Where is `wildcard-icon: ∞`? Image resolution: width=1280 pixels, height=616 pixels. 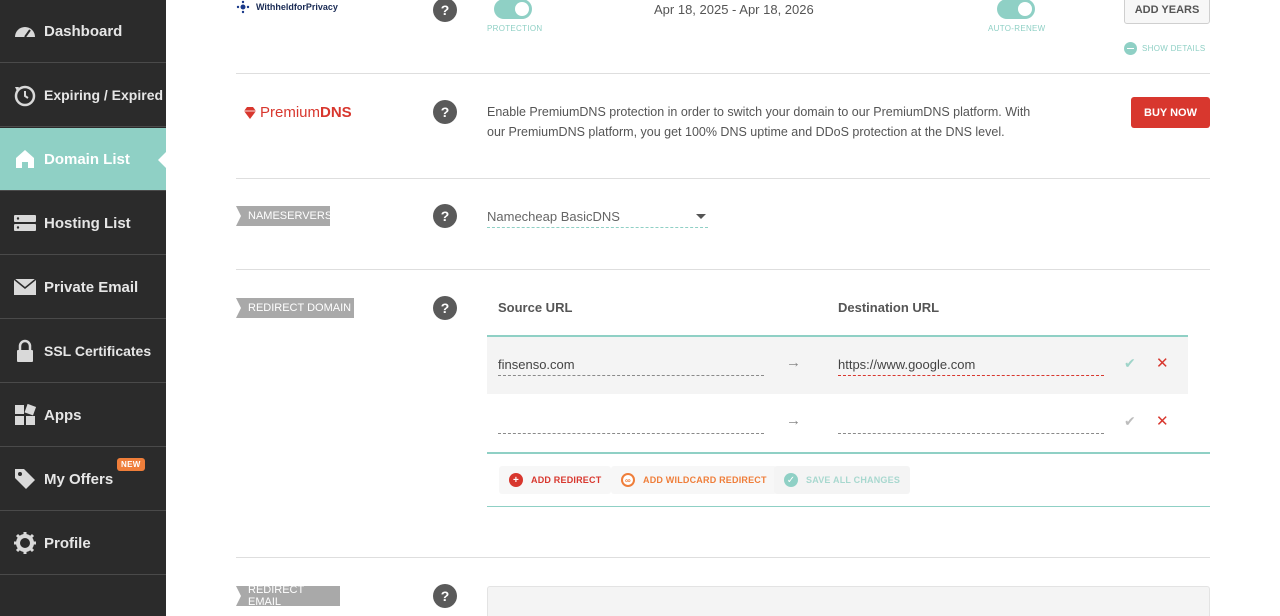
wildcard-icon: ∞ is located at coordinates (628, 480).